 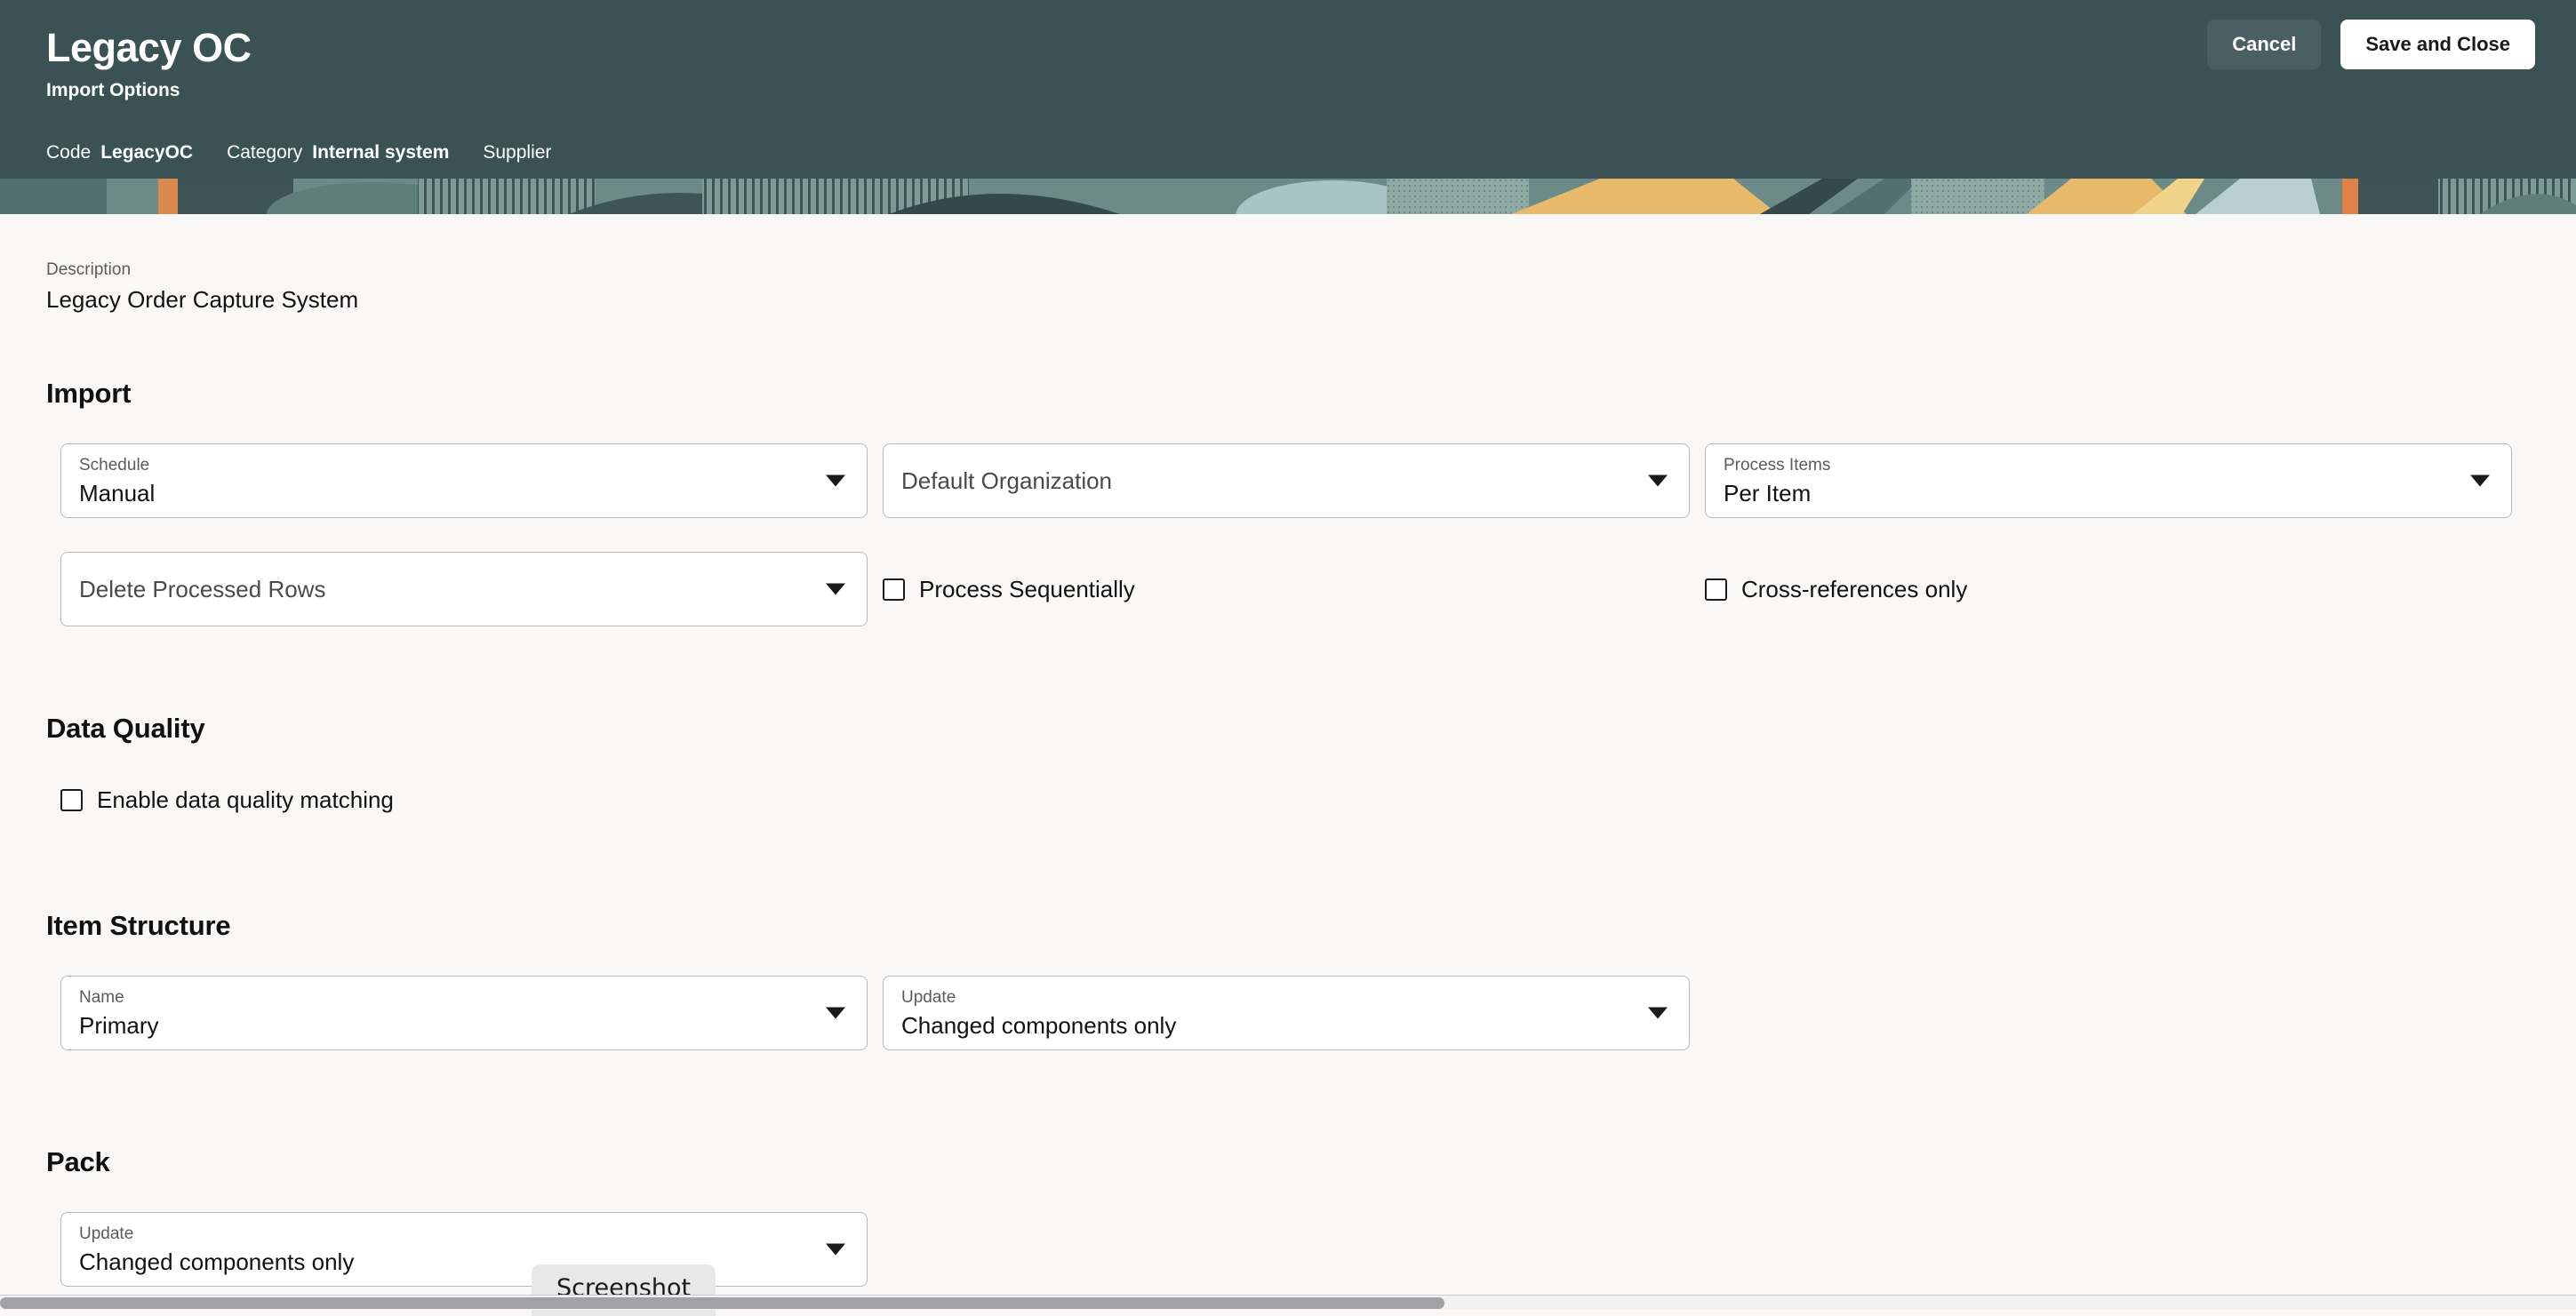 What do you see at coordinates (446, 1026) in the screenshot?
I see `item-structure-name-value: Primary` at bounding box center [446, 1026].